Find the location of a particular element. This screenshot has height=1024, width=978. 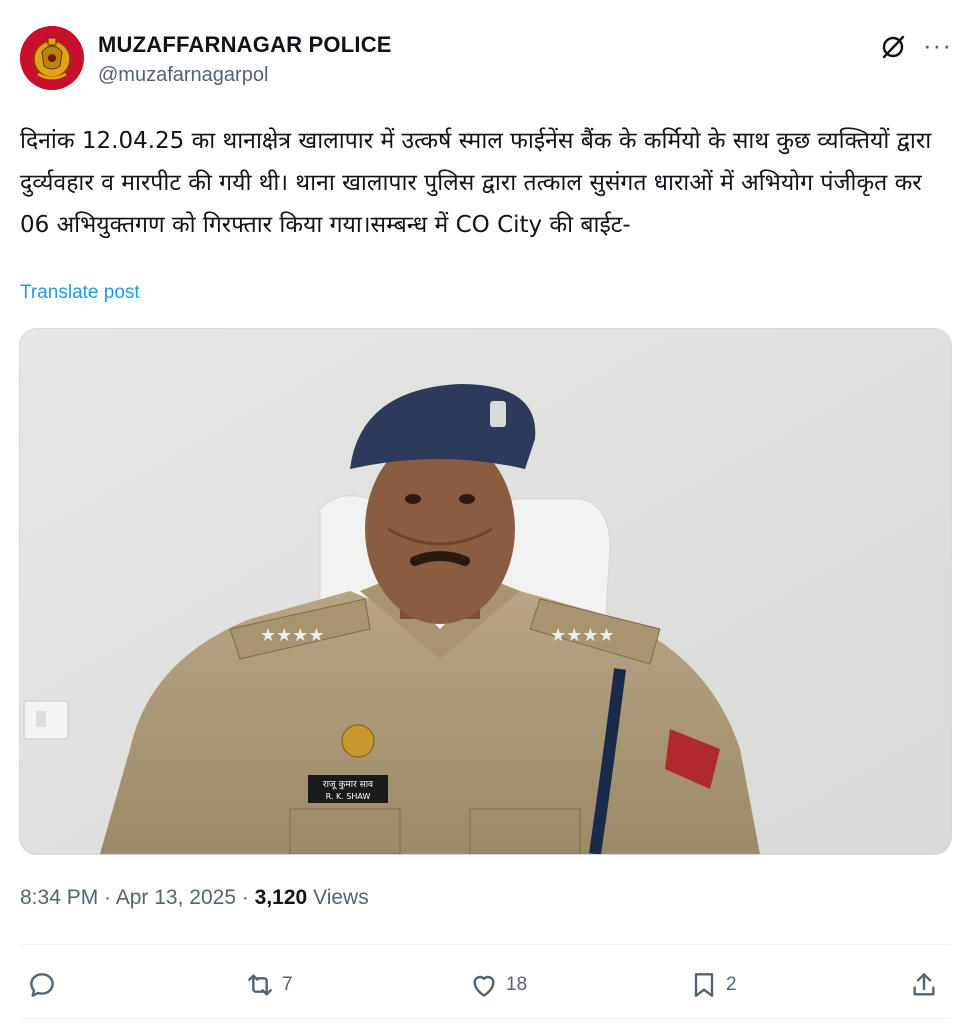

share-icon is located at coordinates (924, 984).